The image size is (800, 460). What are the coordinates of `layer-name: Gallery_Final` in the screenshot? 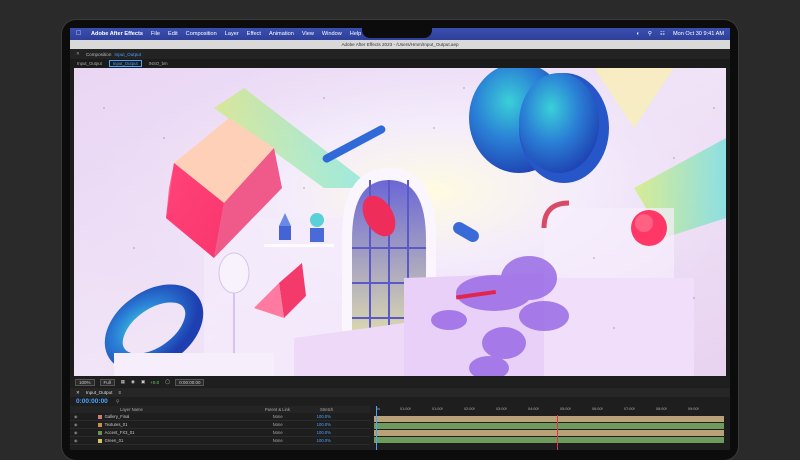 It's located at (135, 416).